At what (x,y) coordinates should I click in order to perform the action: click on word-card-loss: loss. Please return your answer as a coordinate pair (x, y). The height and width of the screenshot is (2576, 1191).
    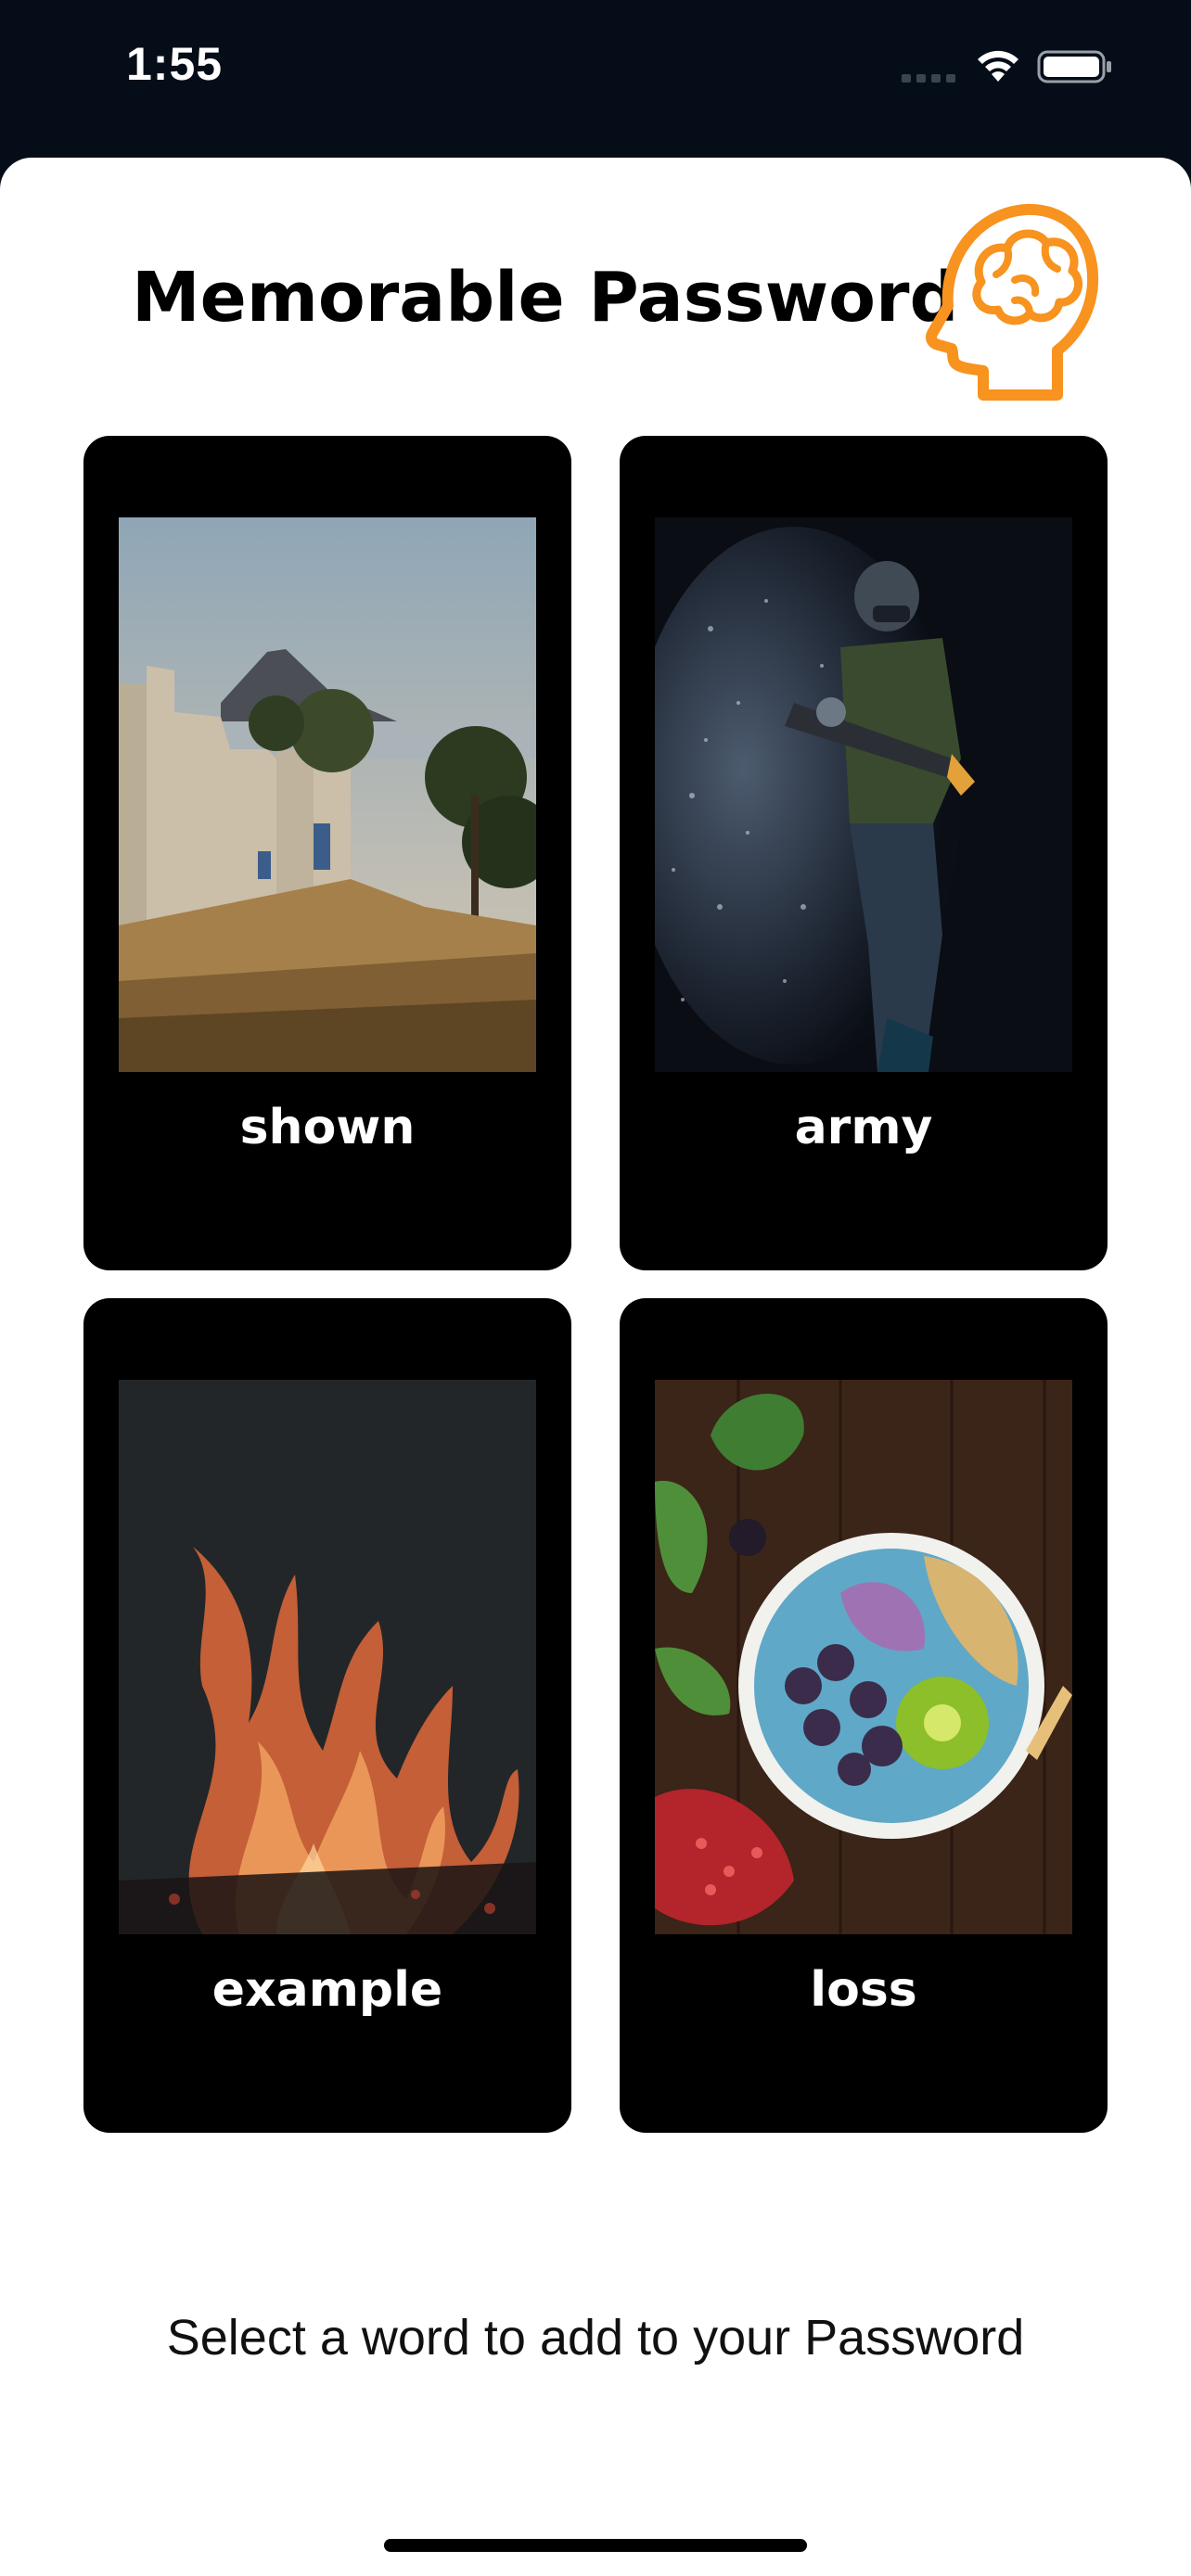
    Looking at the image, I should click on (864, 1715).